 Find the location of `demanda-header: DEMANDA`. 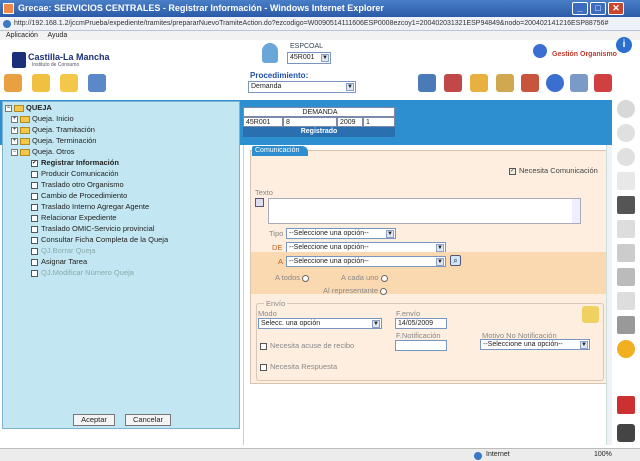

demanda-header: DEMANDA is located at coordinates (319, 112).